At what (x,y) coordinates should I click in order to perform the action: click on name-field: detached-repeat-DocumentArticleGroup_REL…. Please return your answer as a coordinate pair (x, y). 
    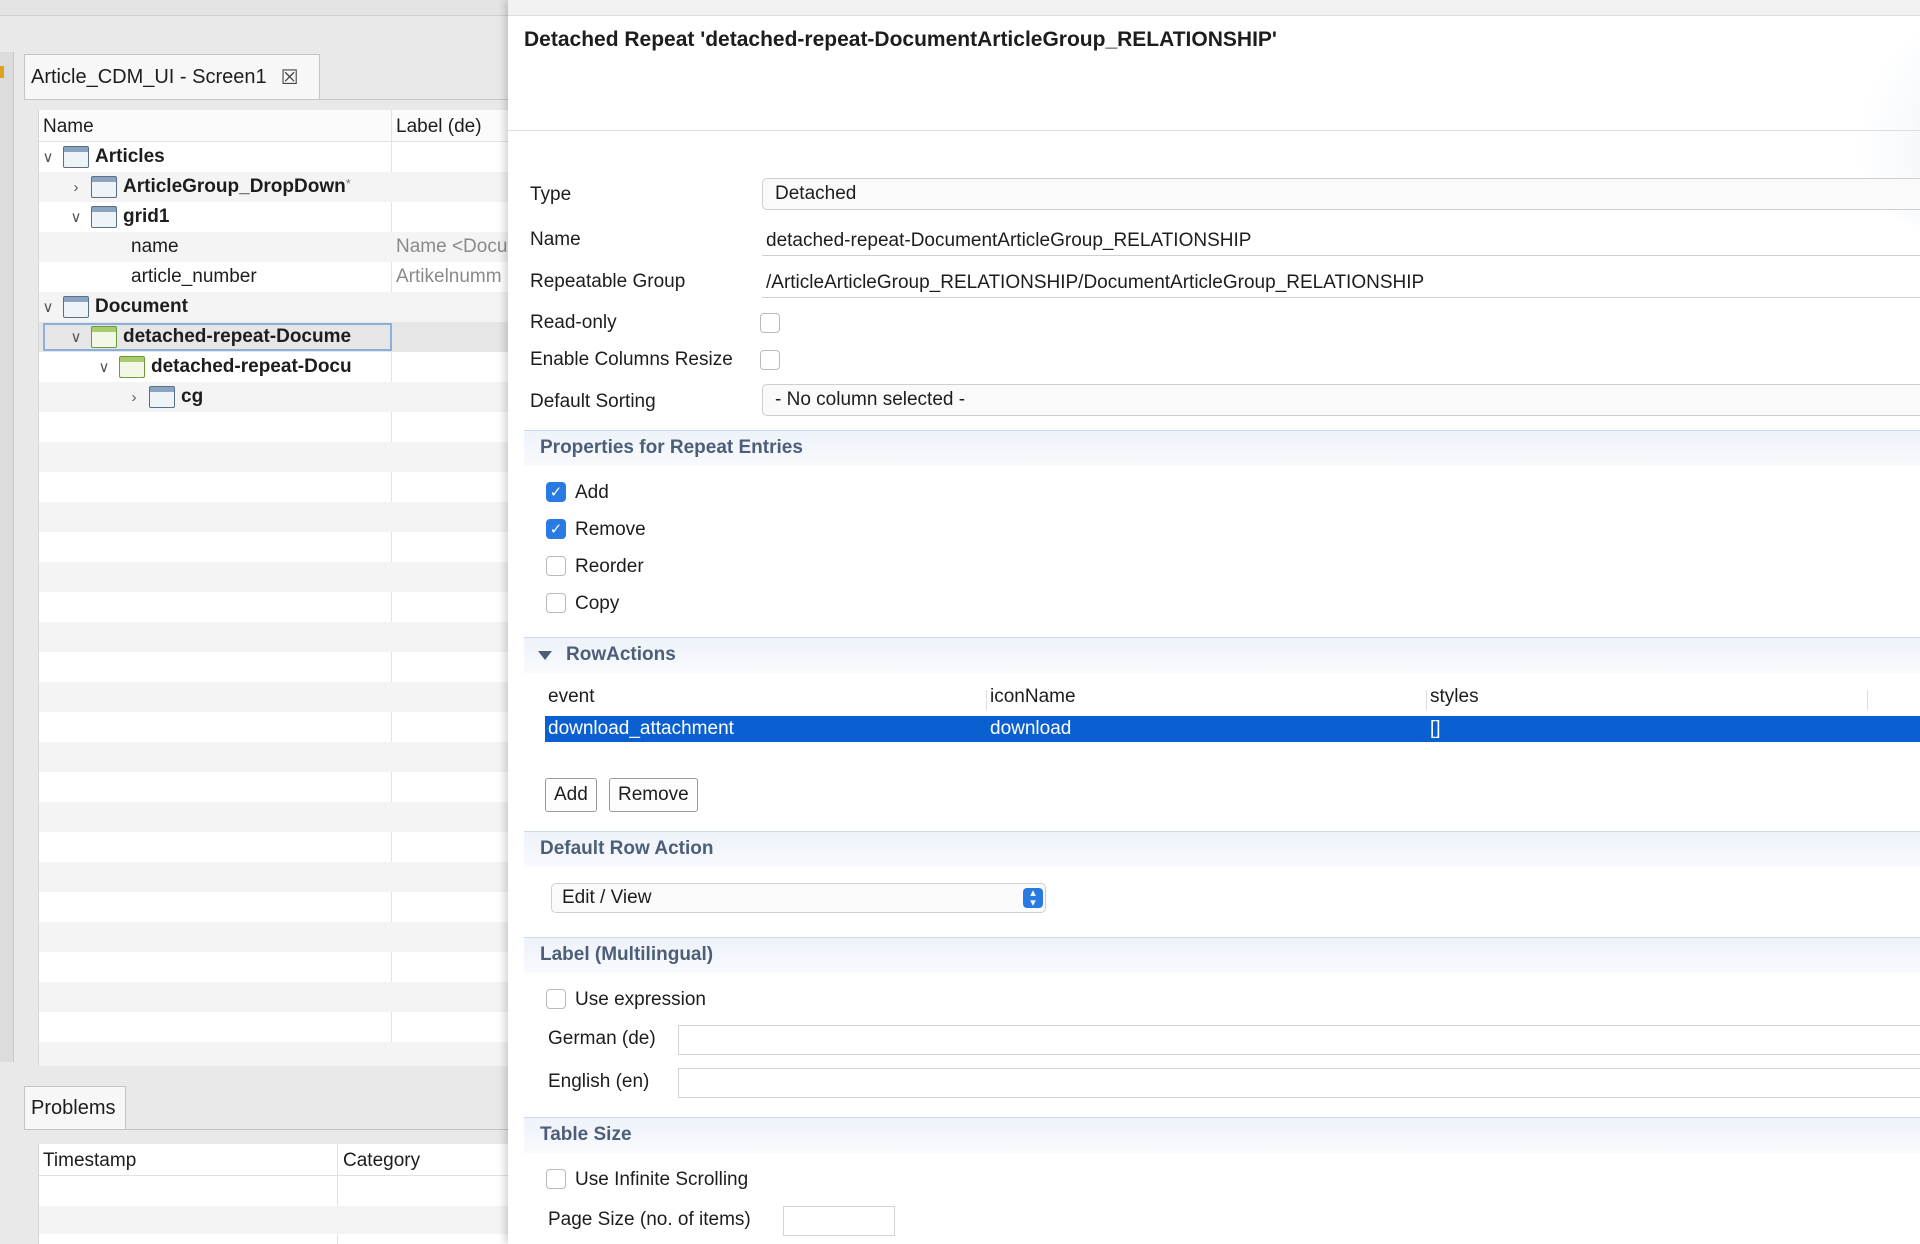
    Looking at the image, I should click on (1341, 241).